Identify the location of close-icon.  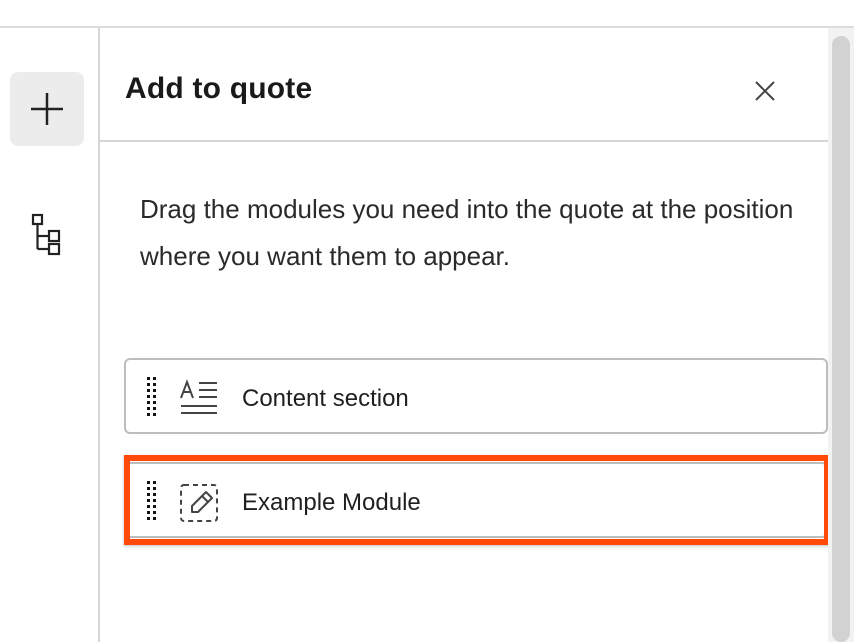
(765, 91).